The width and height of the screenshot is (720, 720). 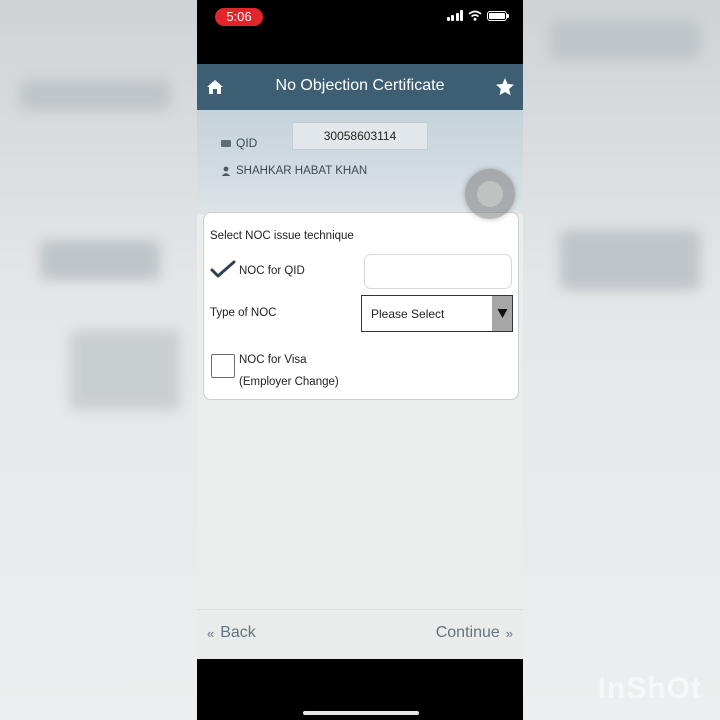 What do you see at coordinates (467, 632) in the screenshot?
I see `continue-label: Continue` at bounding box center [467, 632].